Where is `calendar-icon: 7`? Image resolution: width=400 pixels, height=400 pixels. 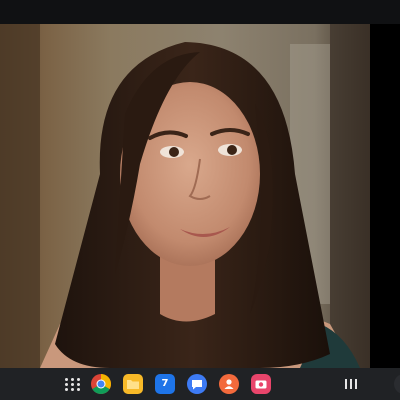 calendar-icon: 7 is located at coordinates (165, 384).